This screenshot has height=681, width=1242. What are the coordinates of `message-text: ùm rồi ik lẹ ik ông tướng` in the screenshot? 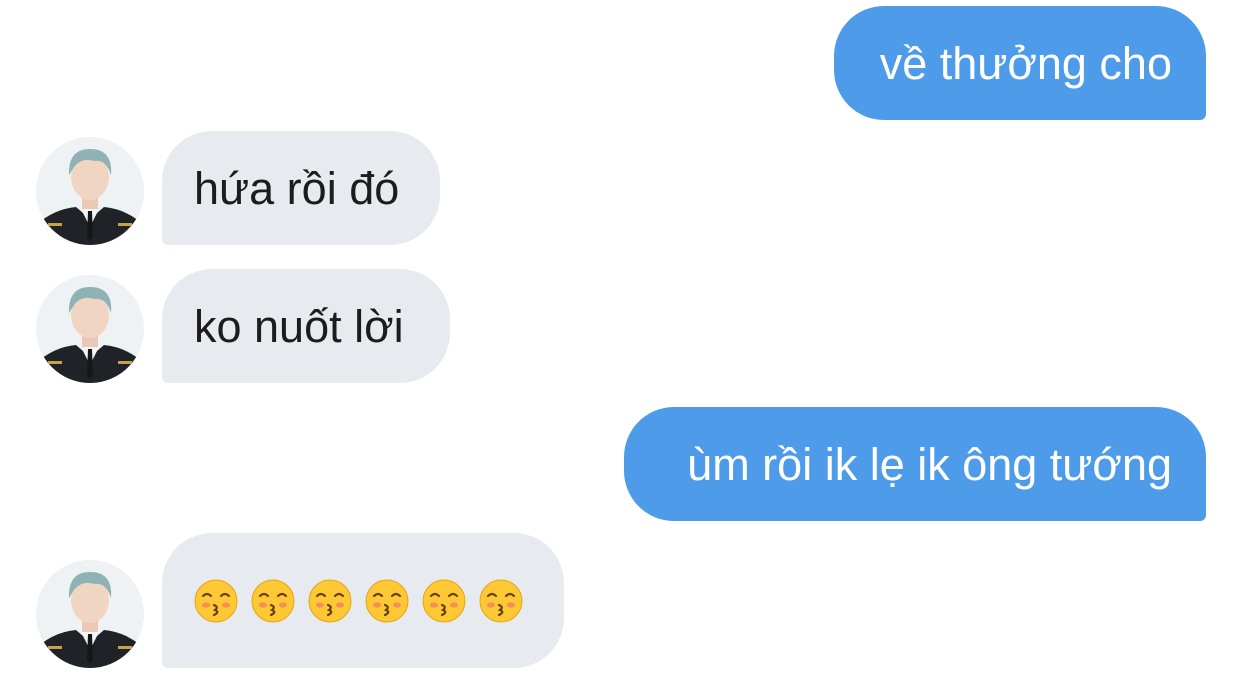 It's located at (929, 464).